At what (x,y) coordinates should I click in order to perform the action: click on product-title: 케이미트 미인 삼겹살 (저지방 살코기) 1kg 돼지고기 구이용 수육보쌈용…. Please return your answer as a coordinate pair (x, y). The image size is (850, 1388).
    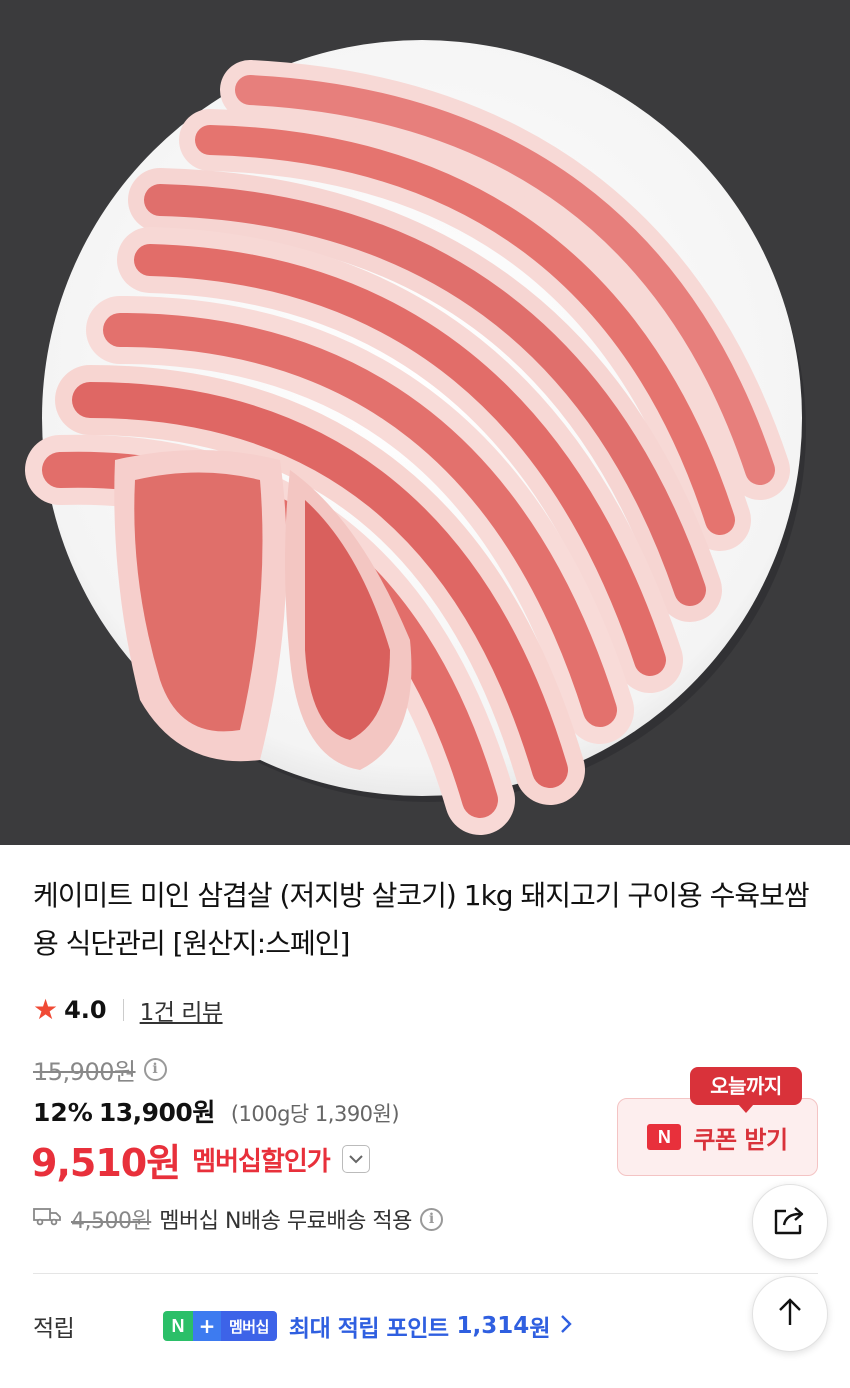
    Looking at the image, I should click on (421, 919).